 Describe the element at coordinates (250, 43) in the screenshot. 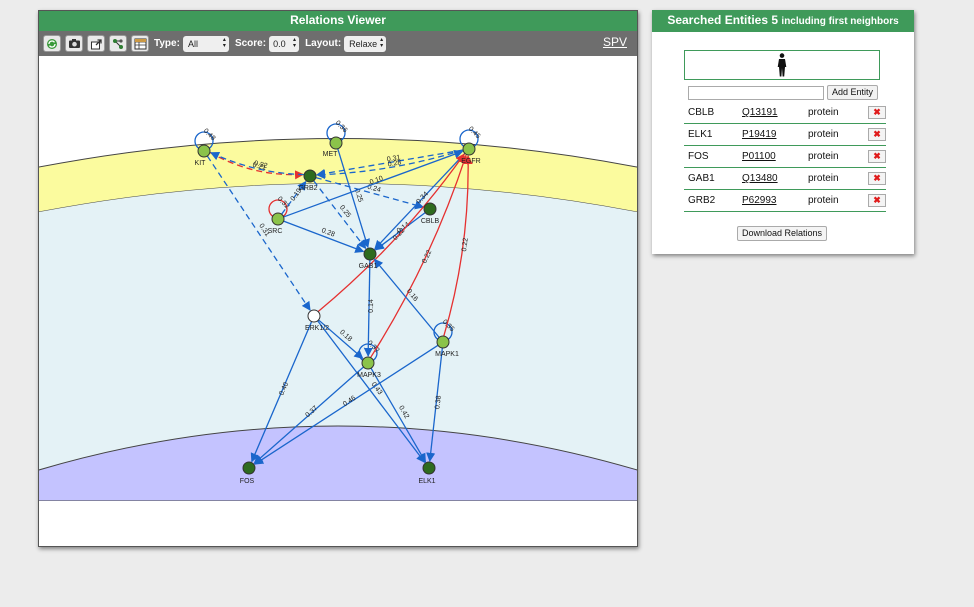

I see `score-label: Score:` at that location.